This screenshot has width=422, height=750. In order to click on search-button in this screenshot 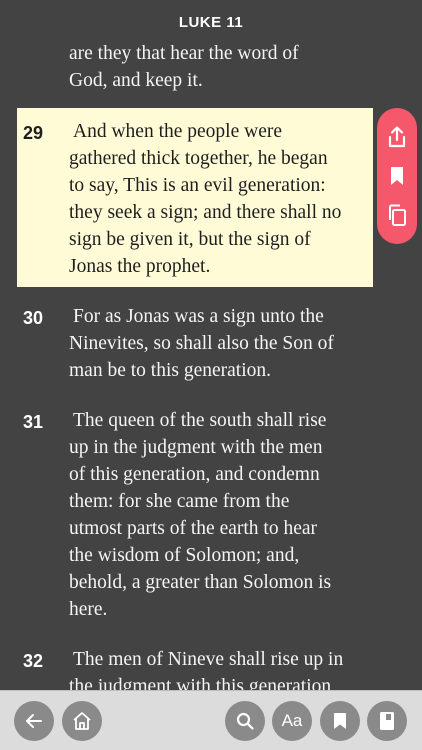, I will do `click(245, 721)`.